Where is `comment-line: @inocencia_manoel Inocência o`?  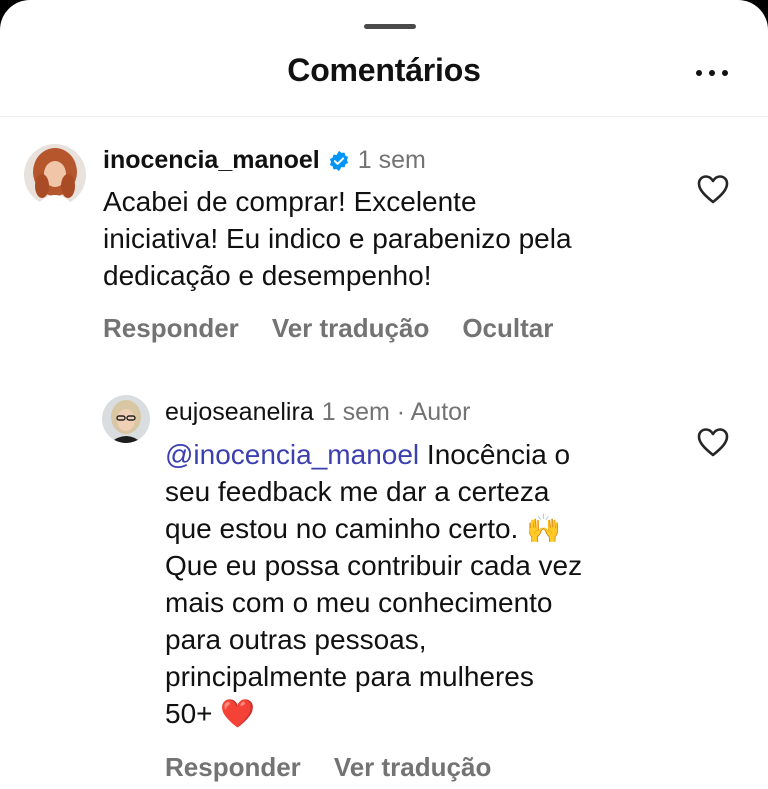
comment-line: @inocencia_manoel Inocência o is located at coordinates (368, 454).